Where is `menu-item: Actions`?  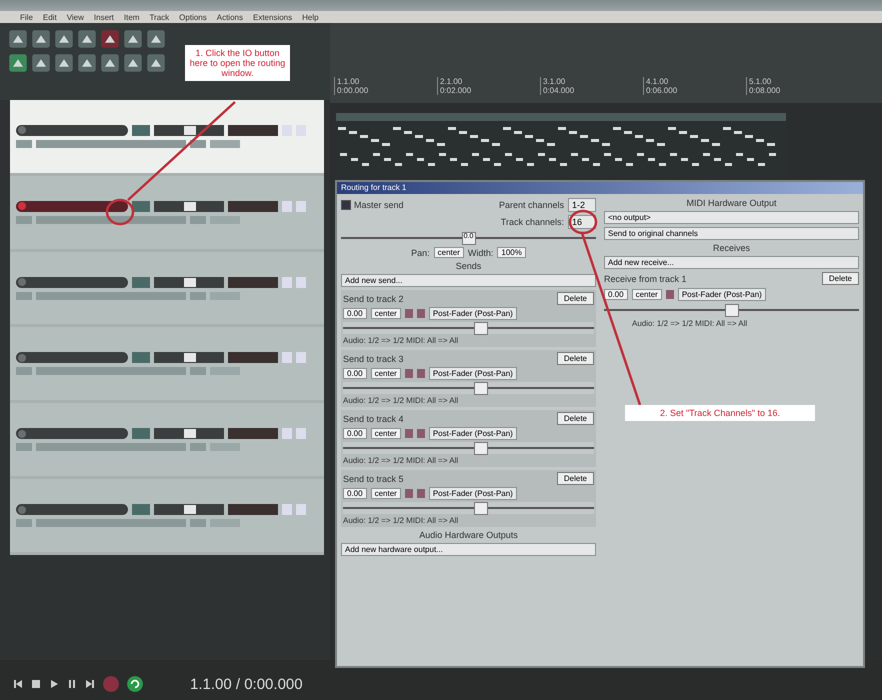 menu-item: Actions is located at coordinates (229, 17).